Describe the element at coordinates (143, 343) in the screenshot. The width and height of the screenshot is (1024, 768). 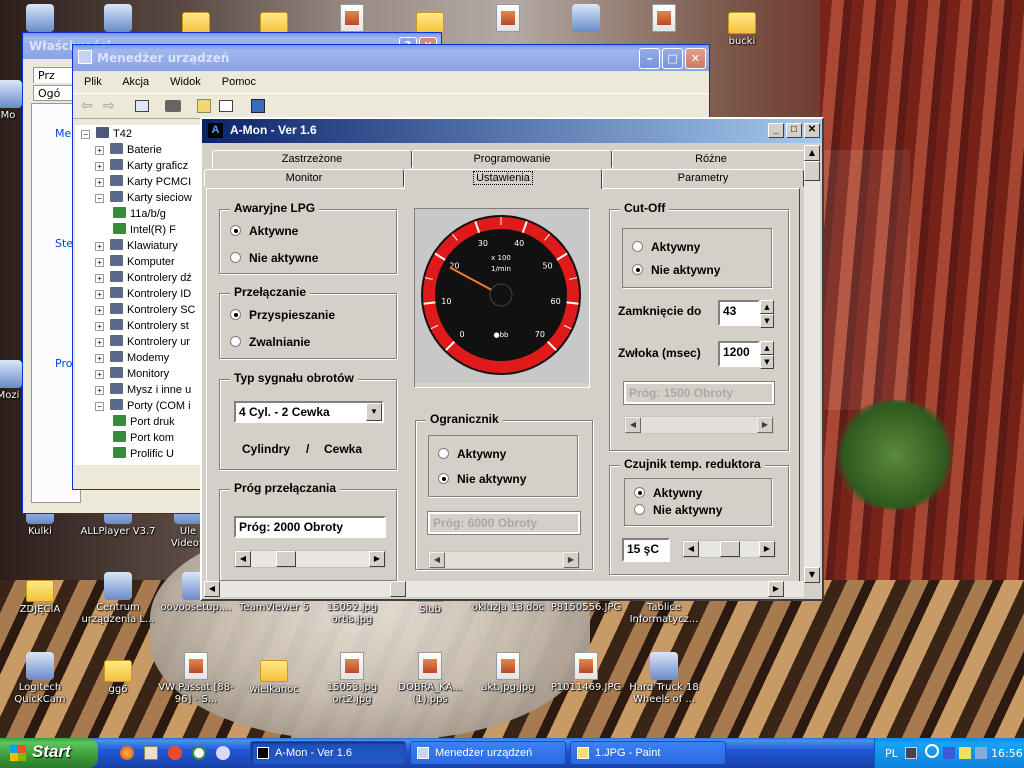
I see `tree-item: + Kontrolery ur` at that location.